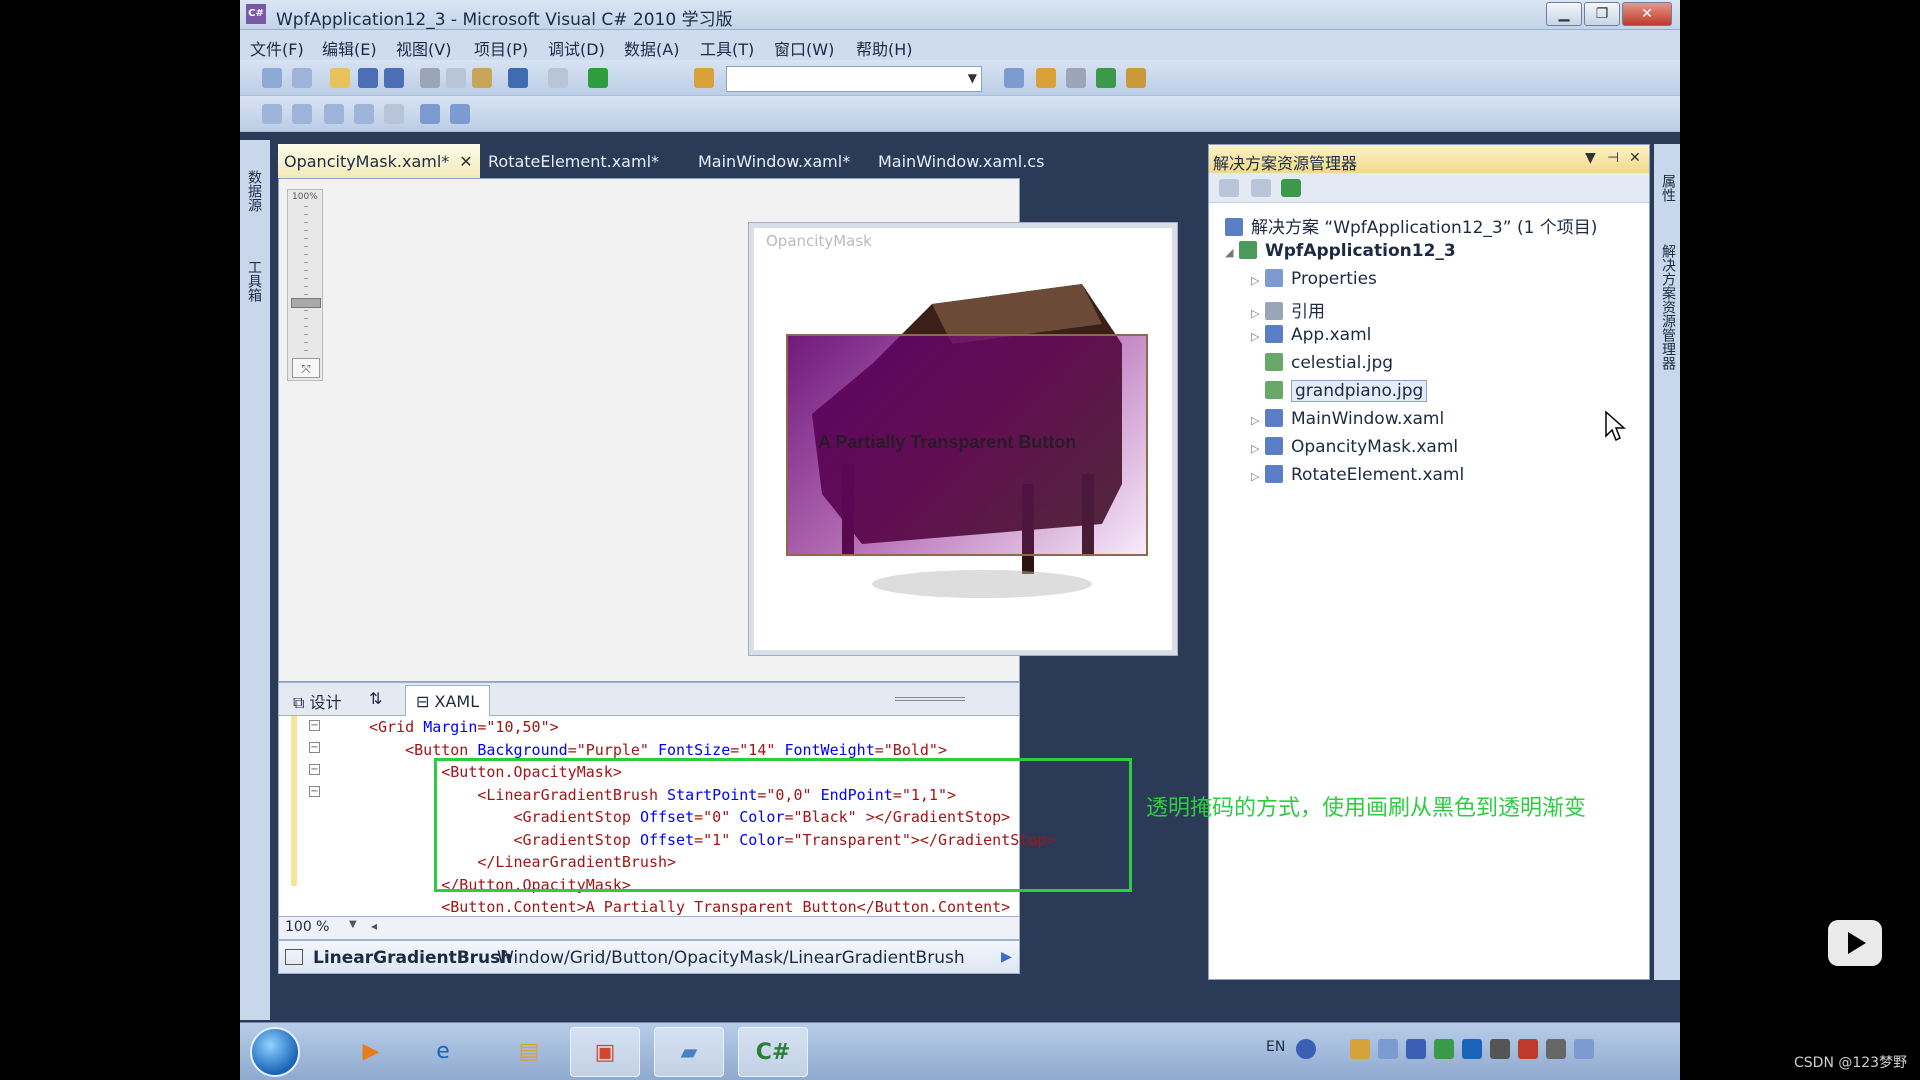 The width and height of the screenshot is (1920, 1080). What do you see at coordinates (1602, 14) in the screenshot?
I see `restore-button: ❐` at bounding box center [1602, 14].